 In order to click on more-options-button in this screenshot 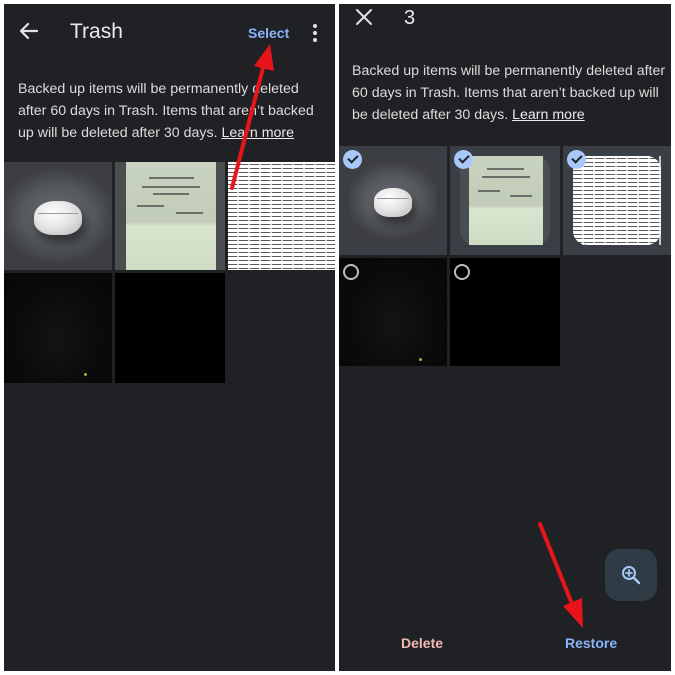, I will do `click(315, 33)`.